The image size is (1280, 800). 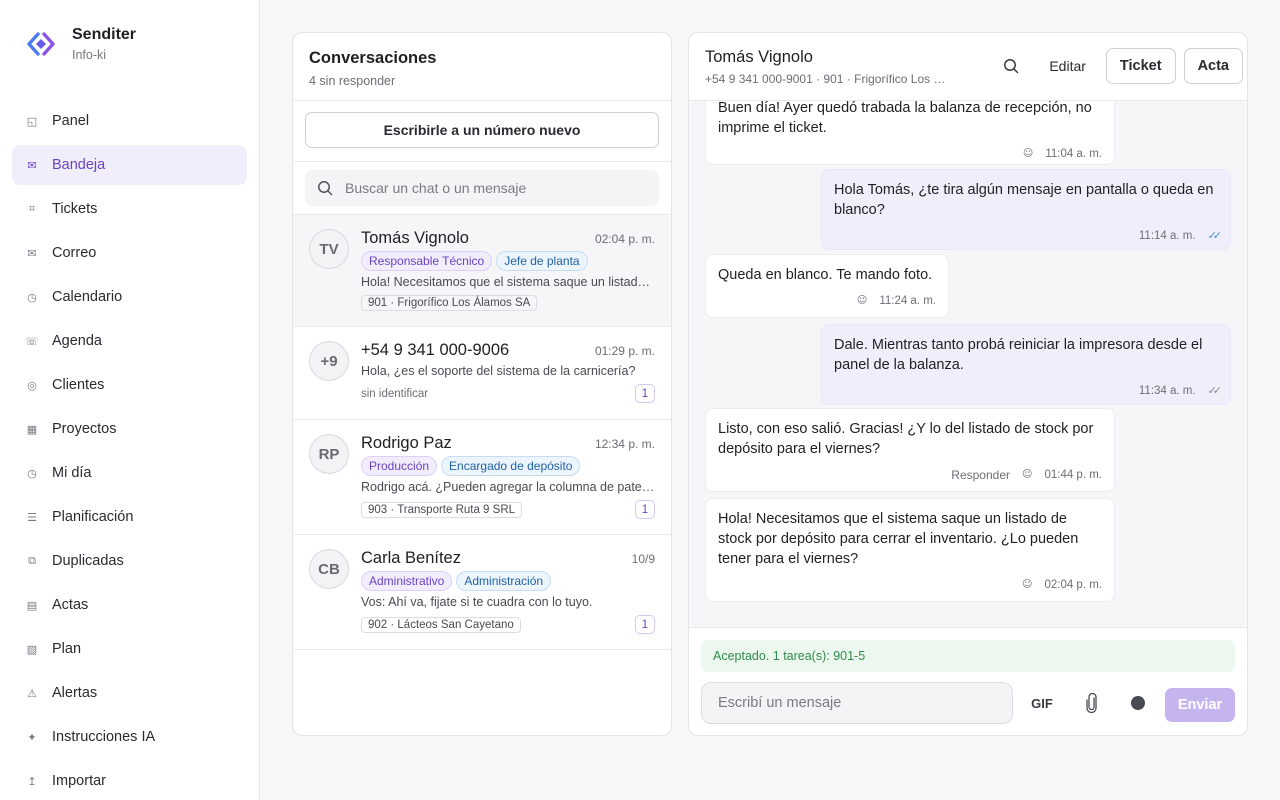 What do you see at coordinates (329, 361) in the screenshot?
I see `avatar: +9` at bounding box center [329, 361].